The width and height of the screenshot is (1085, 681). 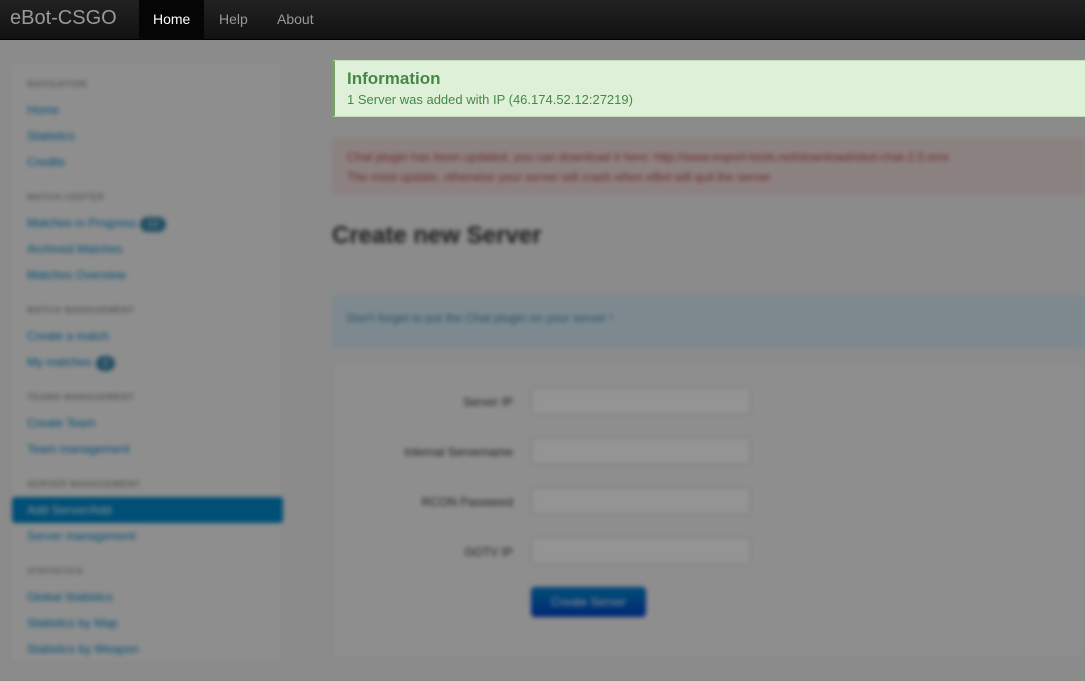 What do you see at coordinates (63, 18) in the screenshot?
I see `brand-logo: eBot-CSGO` at bounding box center [63, 18].